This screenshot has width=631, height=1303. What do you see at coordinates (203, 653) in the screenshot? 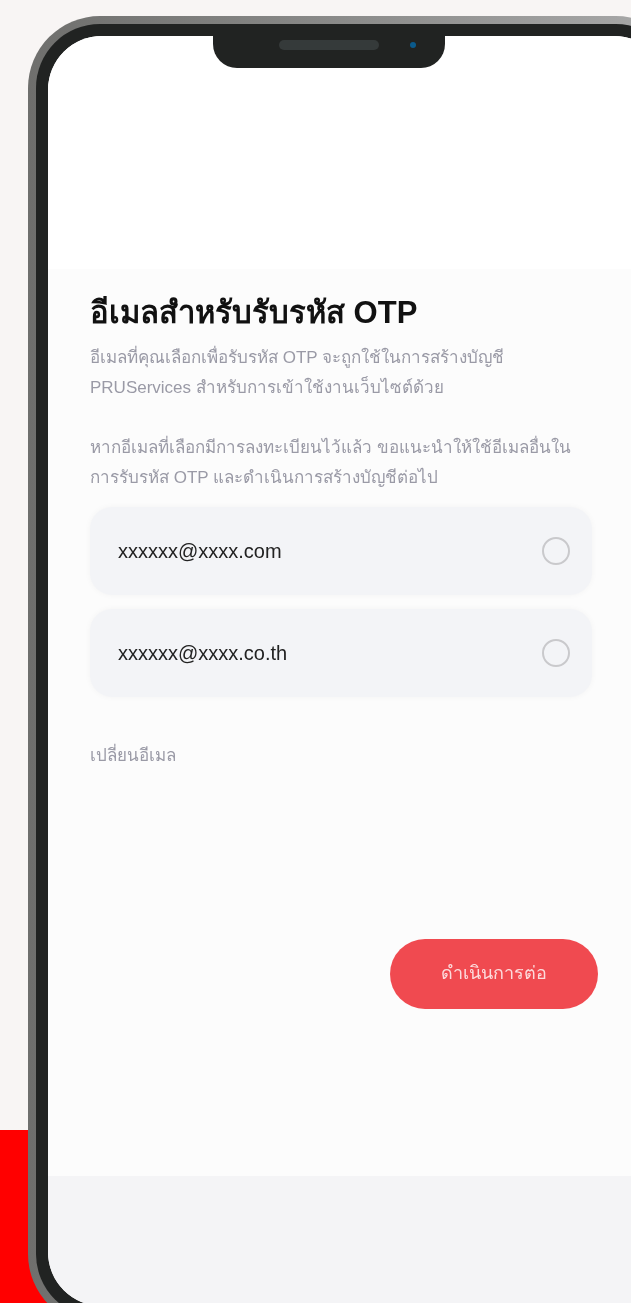
I see `email-address: xxxxxx@xxxx.co.th` at bounding box center [203, 653].